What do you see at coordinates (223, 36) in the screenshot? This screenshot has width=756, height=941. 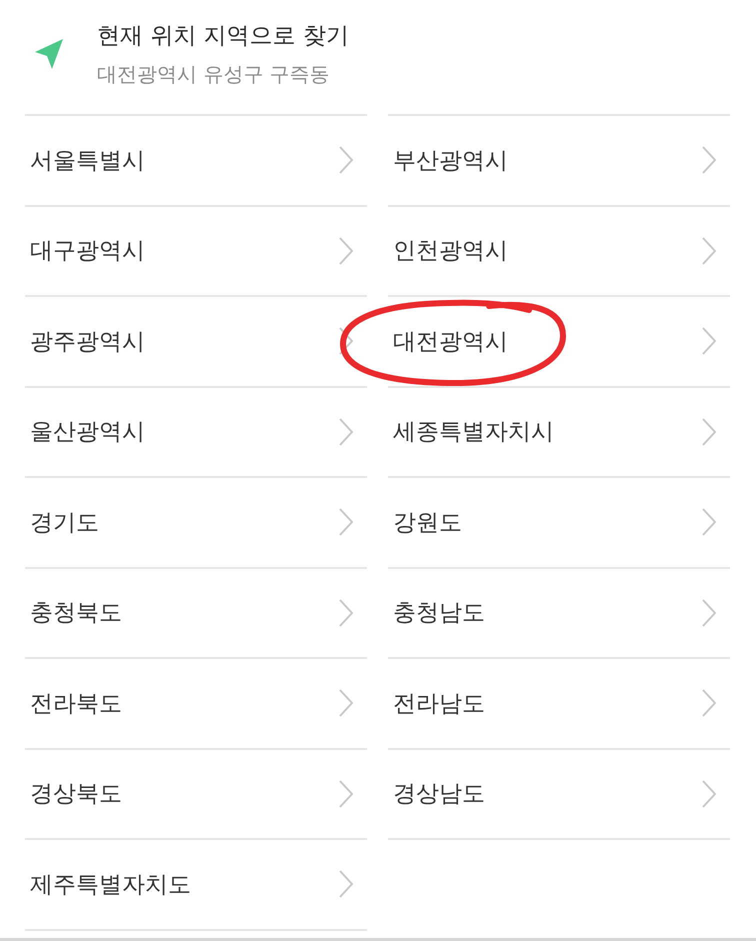 I see `location-title: 현재 위치 지역으로 찾기` at bounding box center [223, 36].